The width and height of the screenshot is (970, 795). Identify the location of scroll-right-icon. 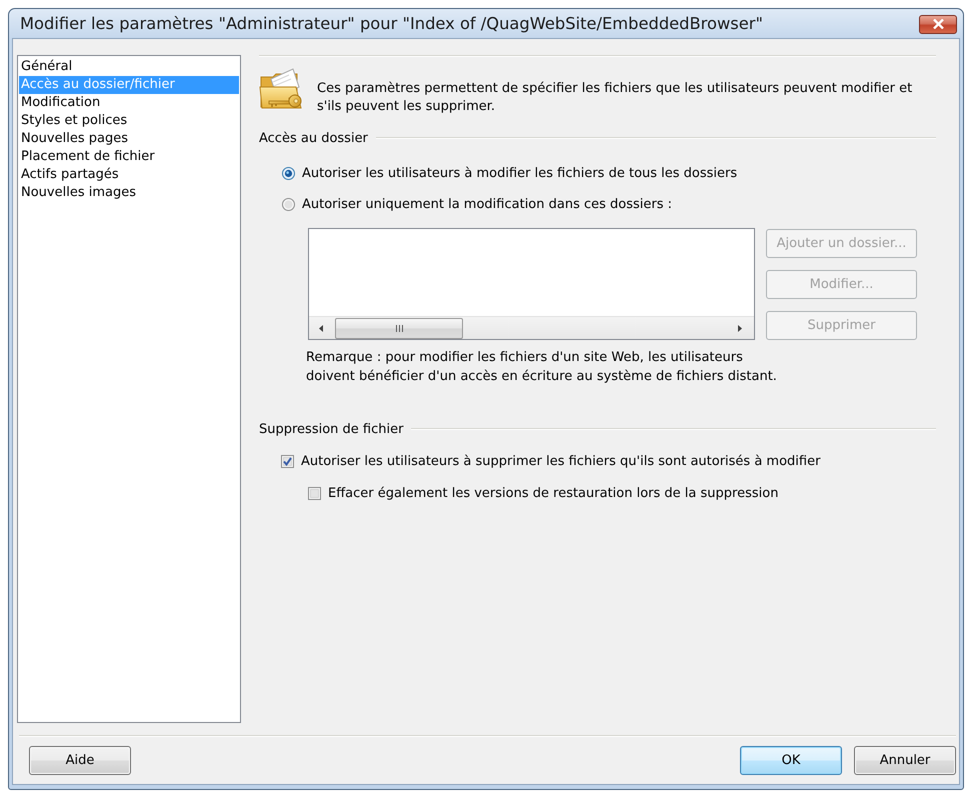
(740, 328).